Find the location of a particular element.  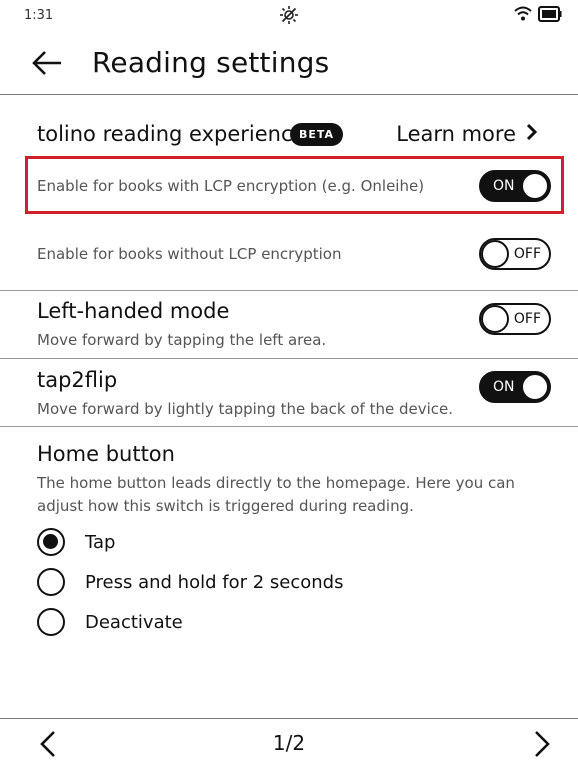

no-lcp-label: Enable for books without LCP encryption is located at coordinates (189, 254).